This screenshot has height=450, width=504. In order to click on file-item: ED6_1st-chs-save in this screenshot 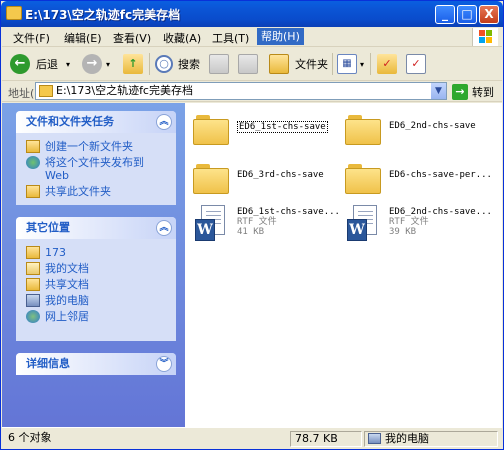, I will do `click(268, 131)`.